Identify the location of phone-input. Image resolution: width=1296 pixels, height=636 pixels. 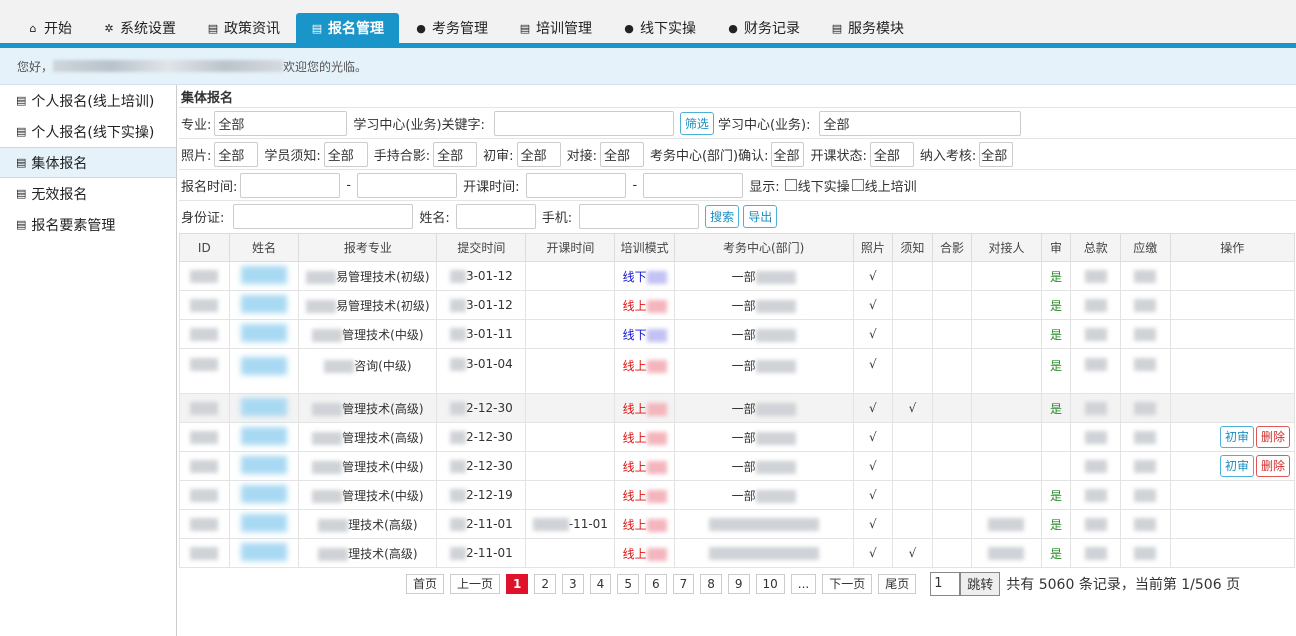
(639, 216).